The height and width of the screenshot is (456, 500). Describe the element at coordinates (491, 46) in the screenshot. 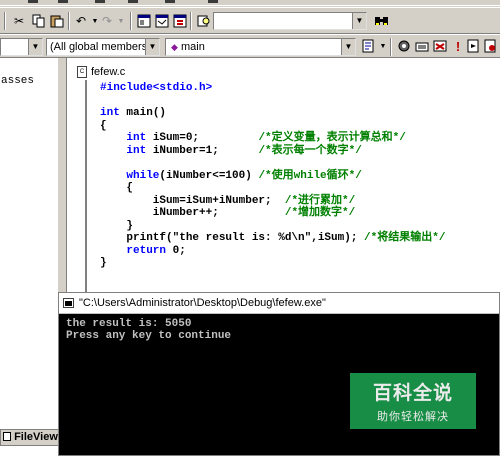

I see `insert-breakpoint-icon` at that location.